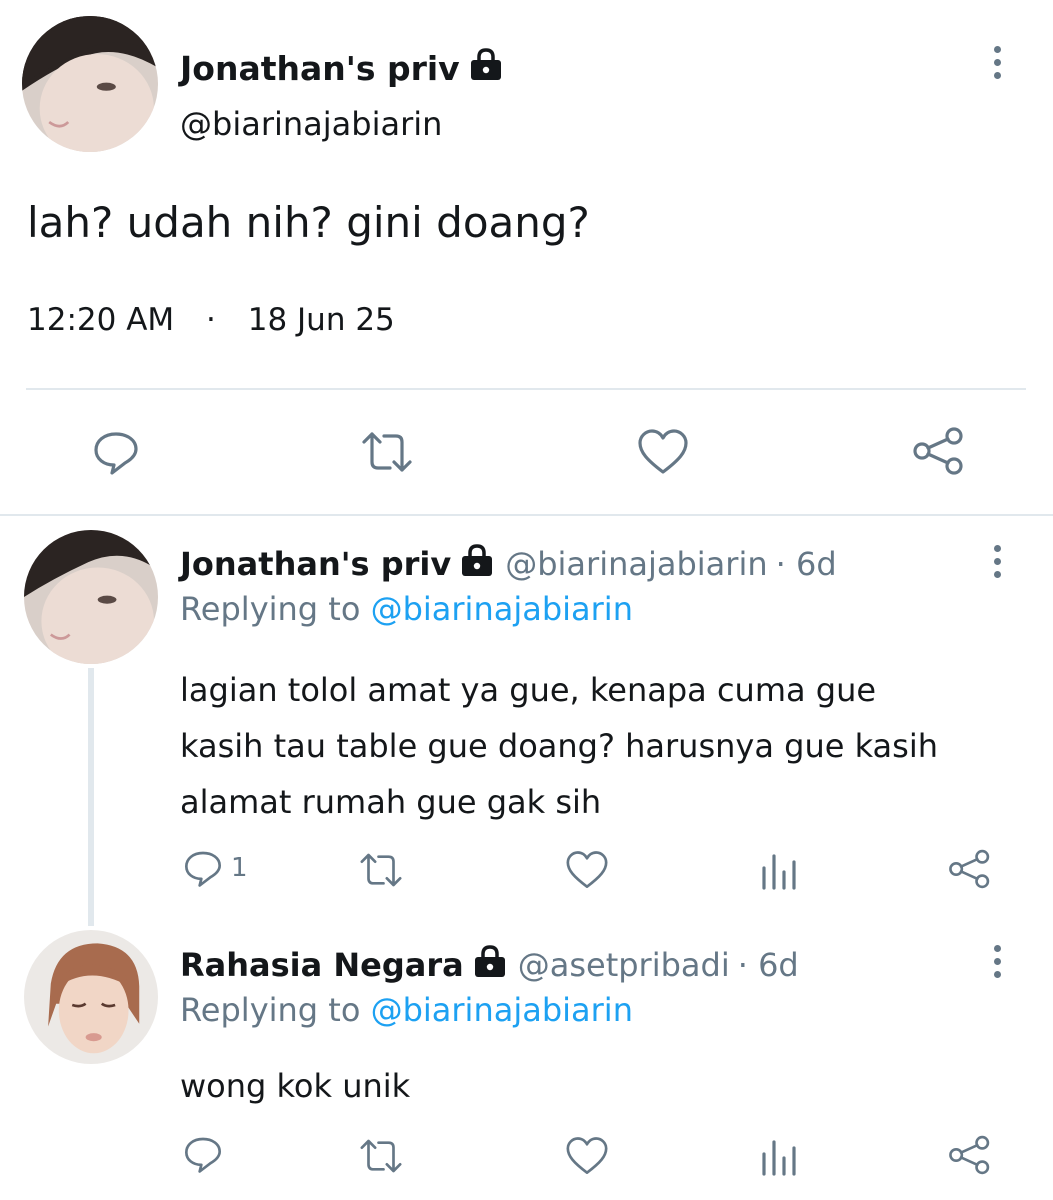 This screenshot has height=1200, width=1053. I want to click on reply-text: wong kok unik, so click(295, 1086).